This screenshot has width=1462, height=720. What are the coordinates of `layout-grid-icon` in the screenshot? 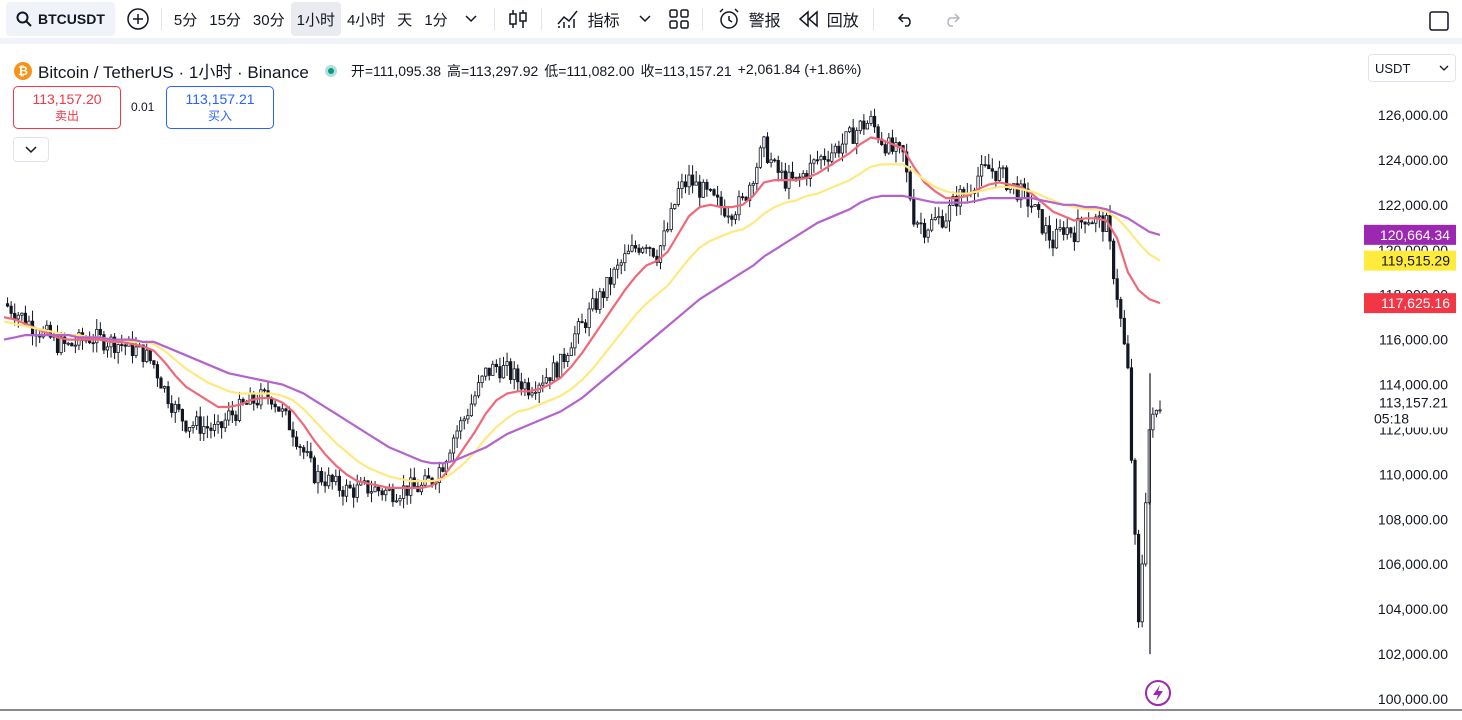 It's located at (678, 19).